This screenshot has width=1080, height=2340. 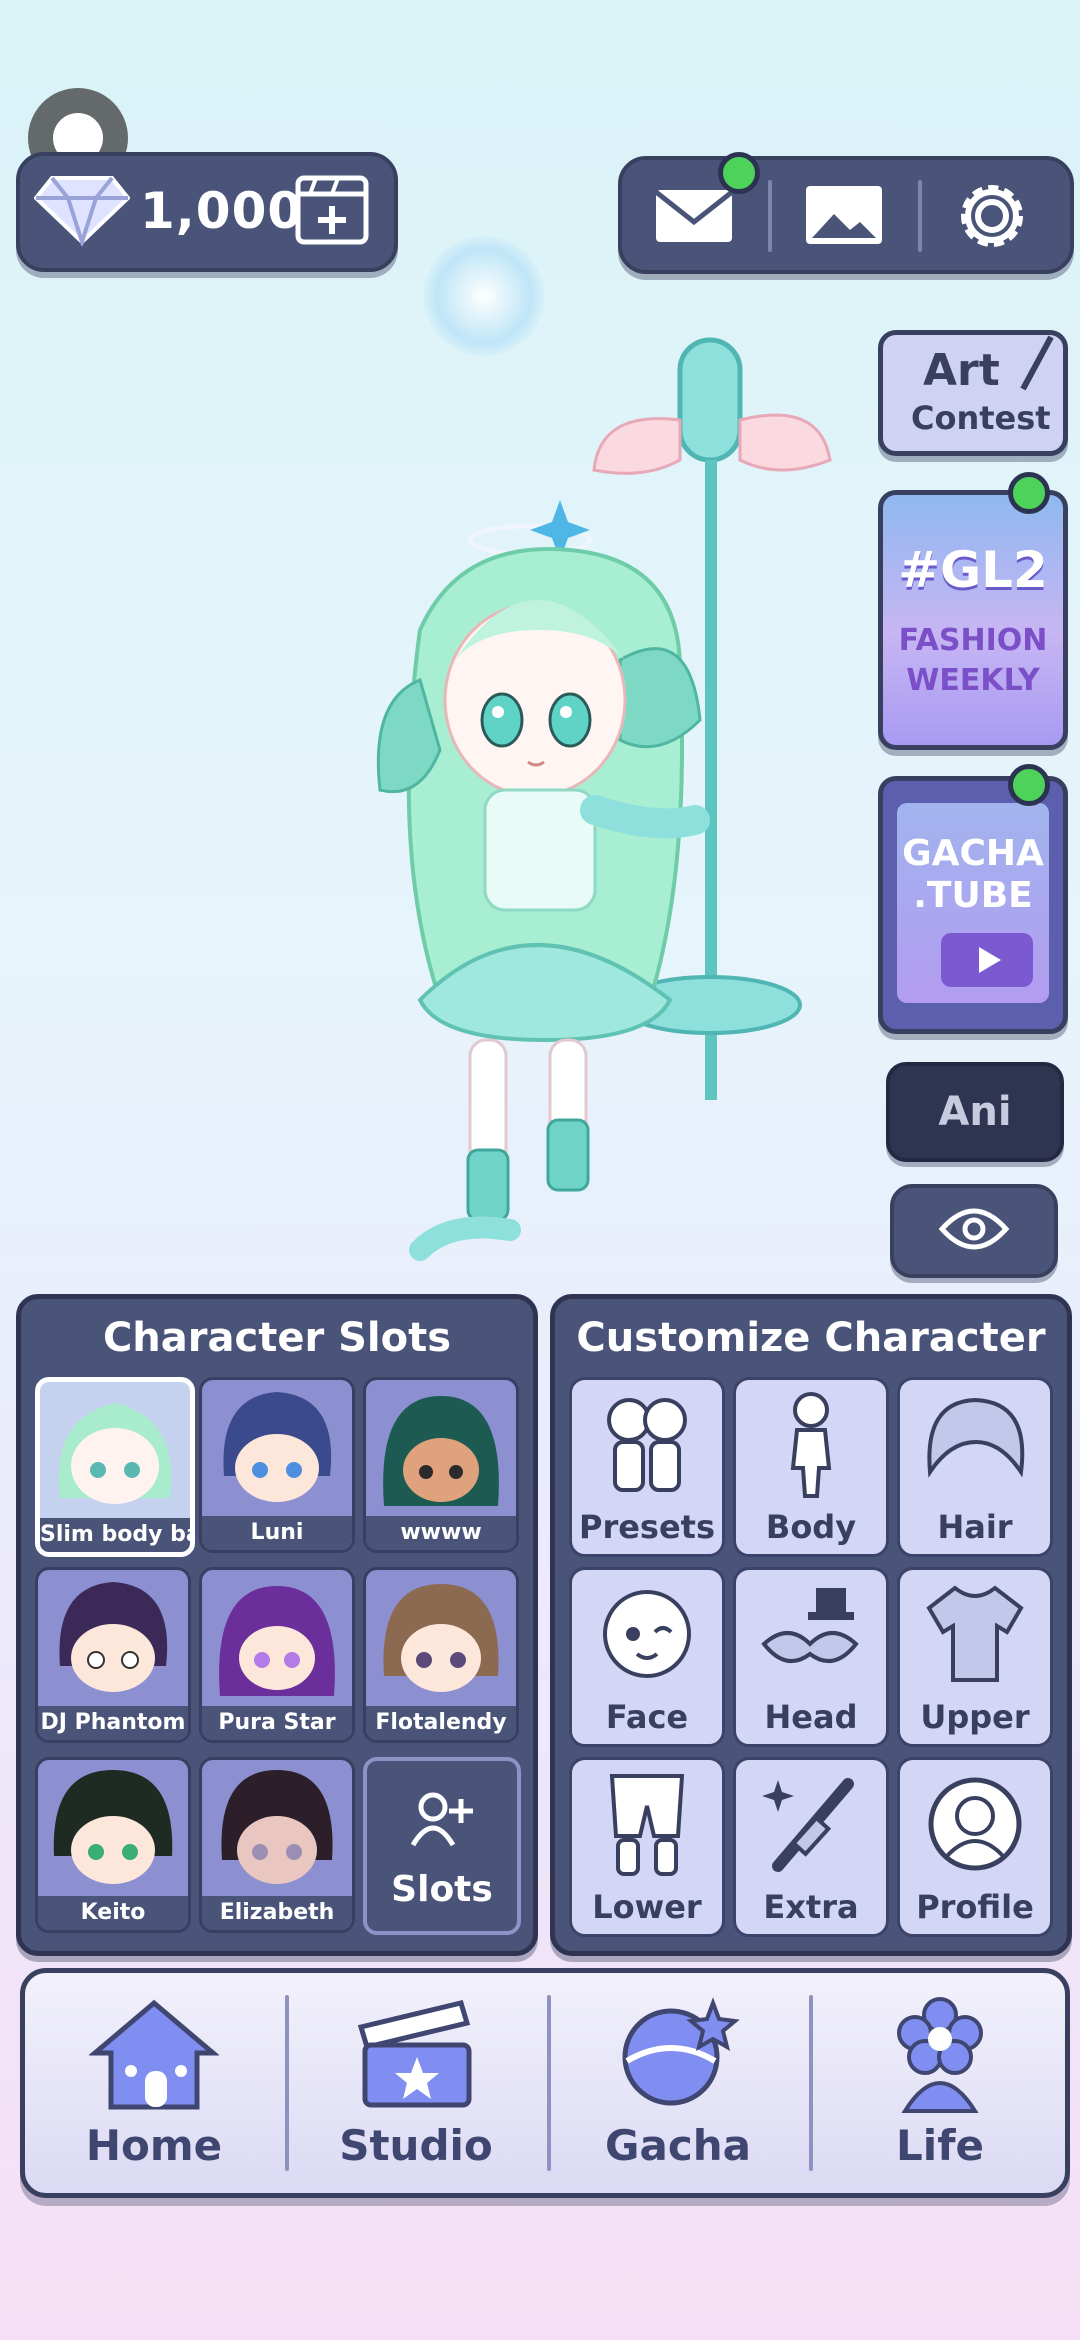 I want to click on character-slot: Elizabeth, so click(x=277, y=1845).